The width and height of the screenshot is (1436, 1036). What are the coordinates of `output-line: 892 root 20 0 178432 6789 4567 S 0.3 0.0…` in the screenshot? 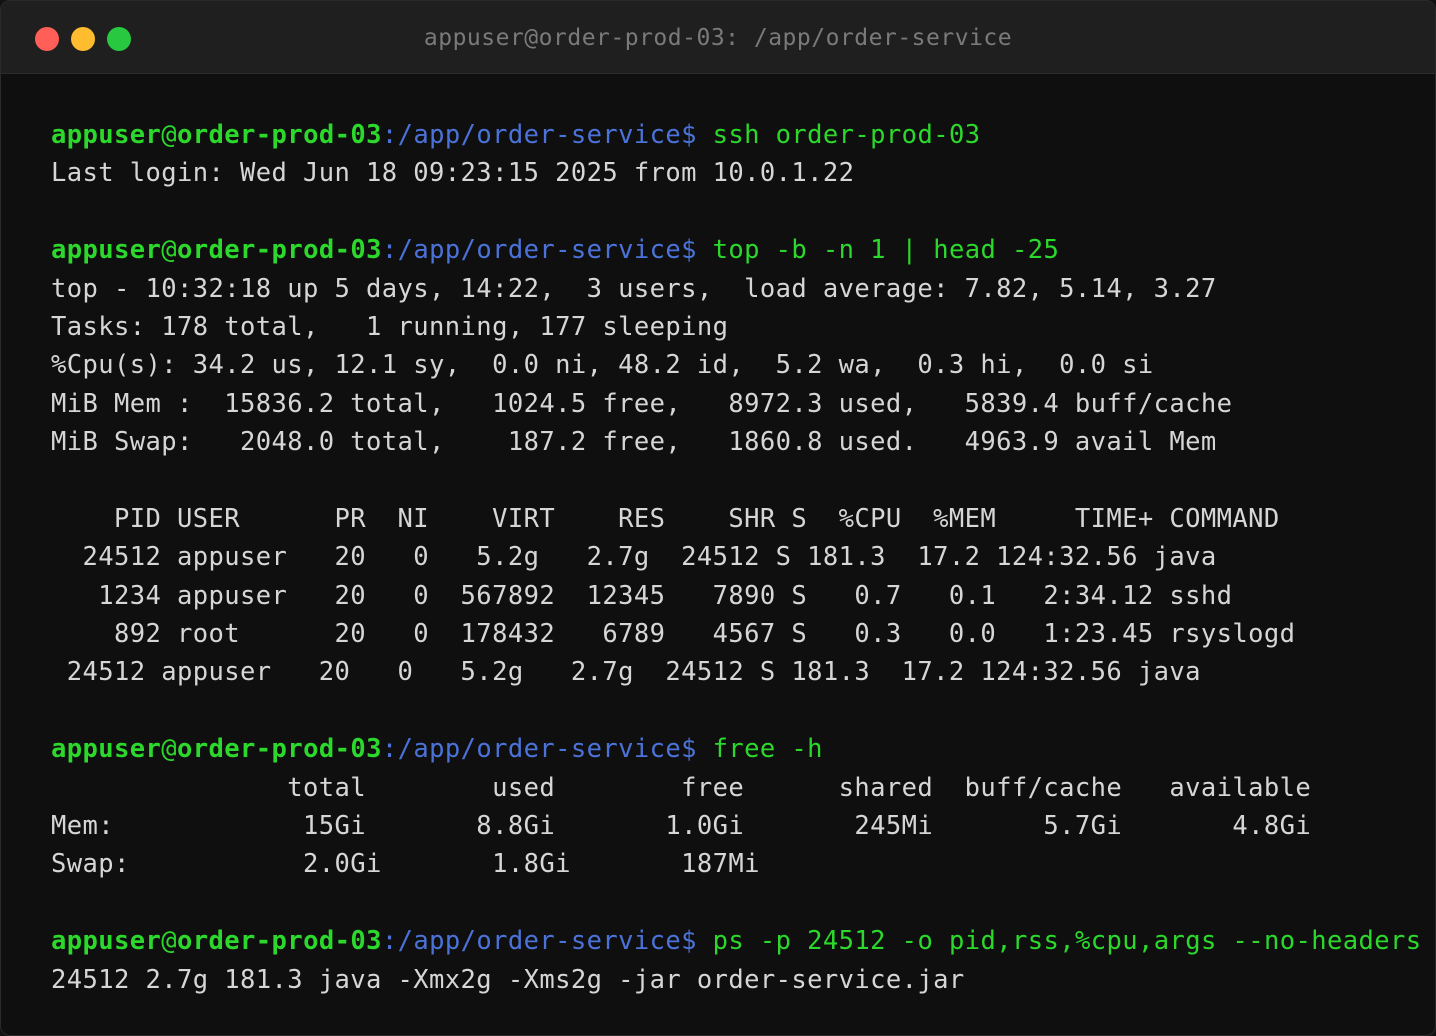 It's located at (673, 634).